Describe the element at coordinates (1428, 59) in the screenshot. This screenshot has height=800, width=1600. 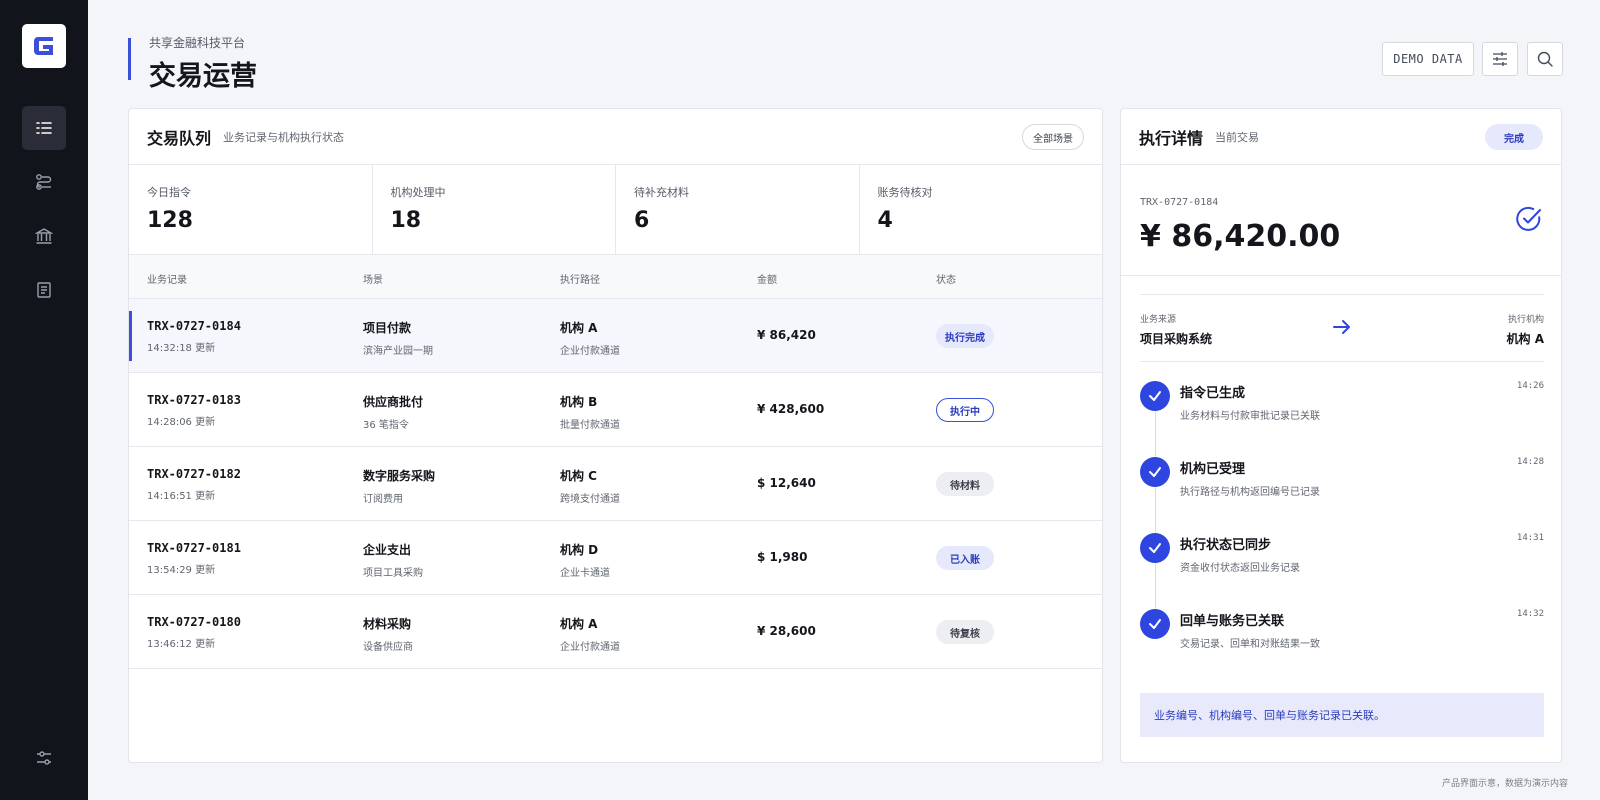
I see `demo-data-button: DEMO DATA` at that location.